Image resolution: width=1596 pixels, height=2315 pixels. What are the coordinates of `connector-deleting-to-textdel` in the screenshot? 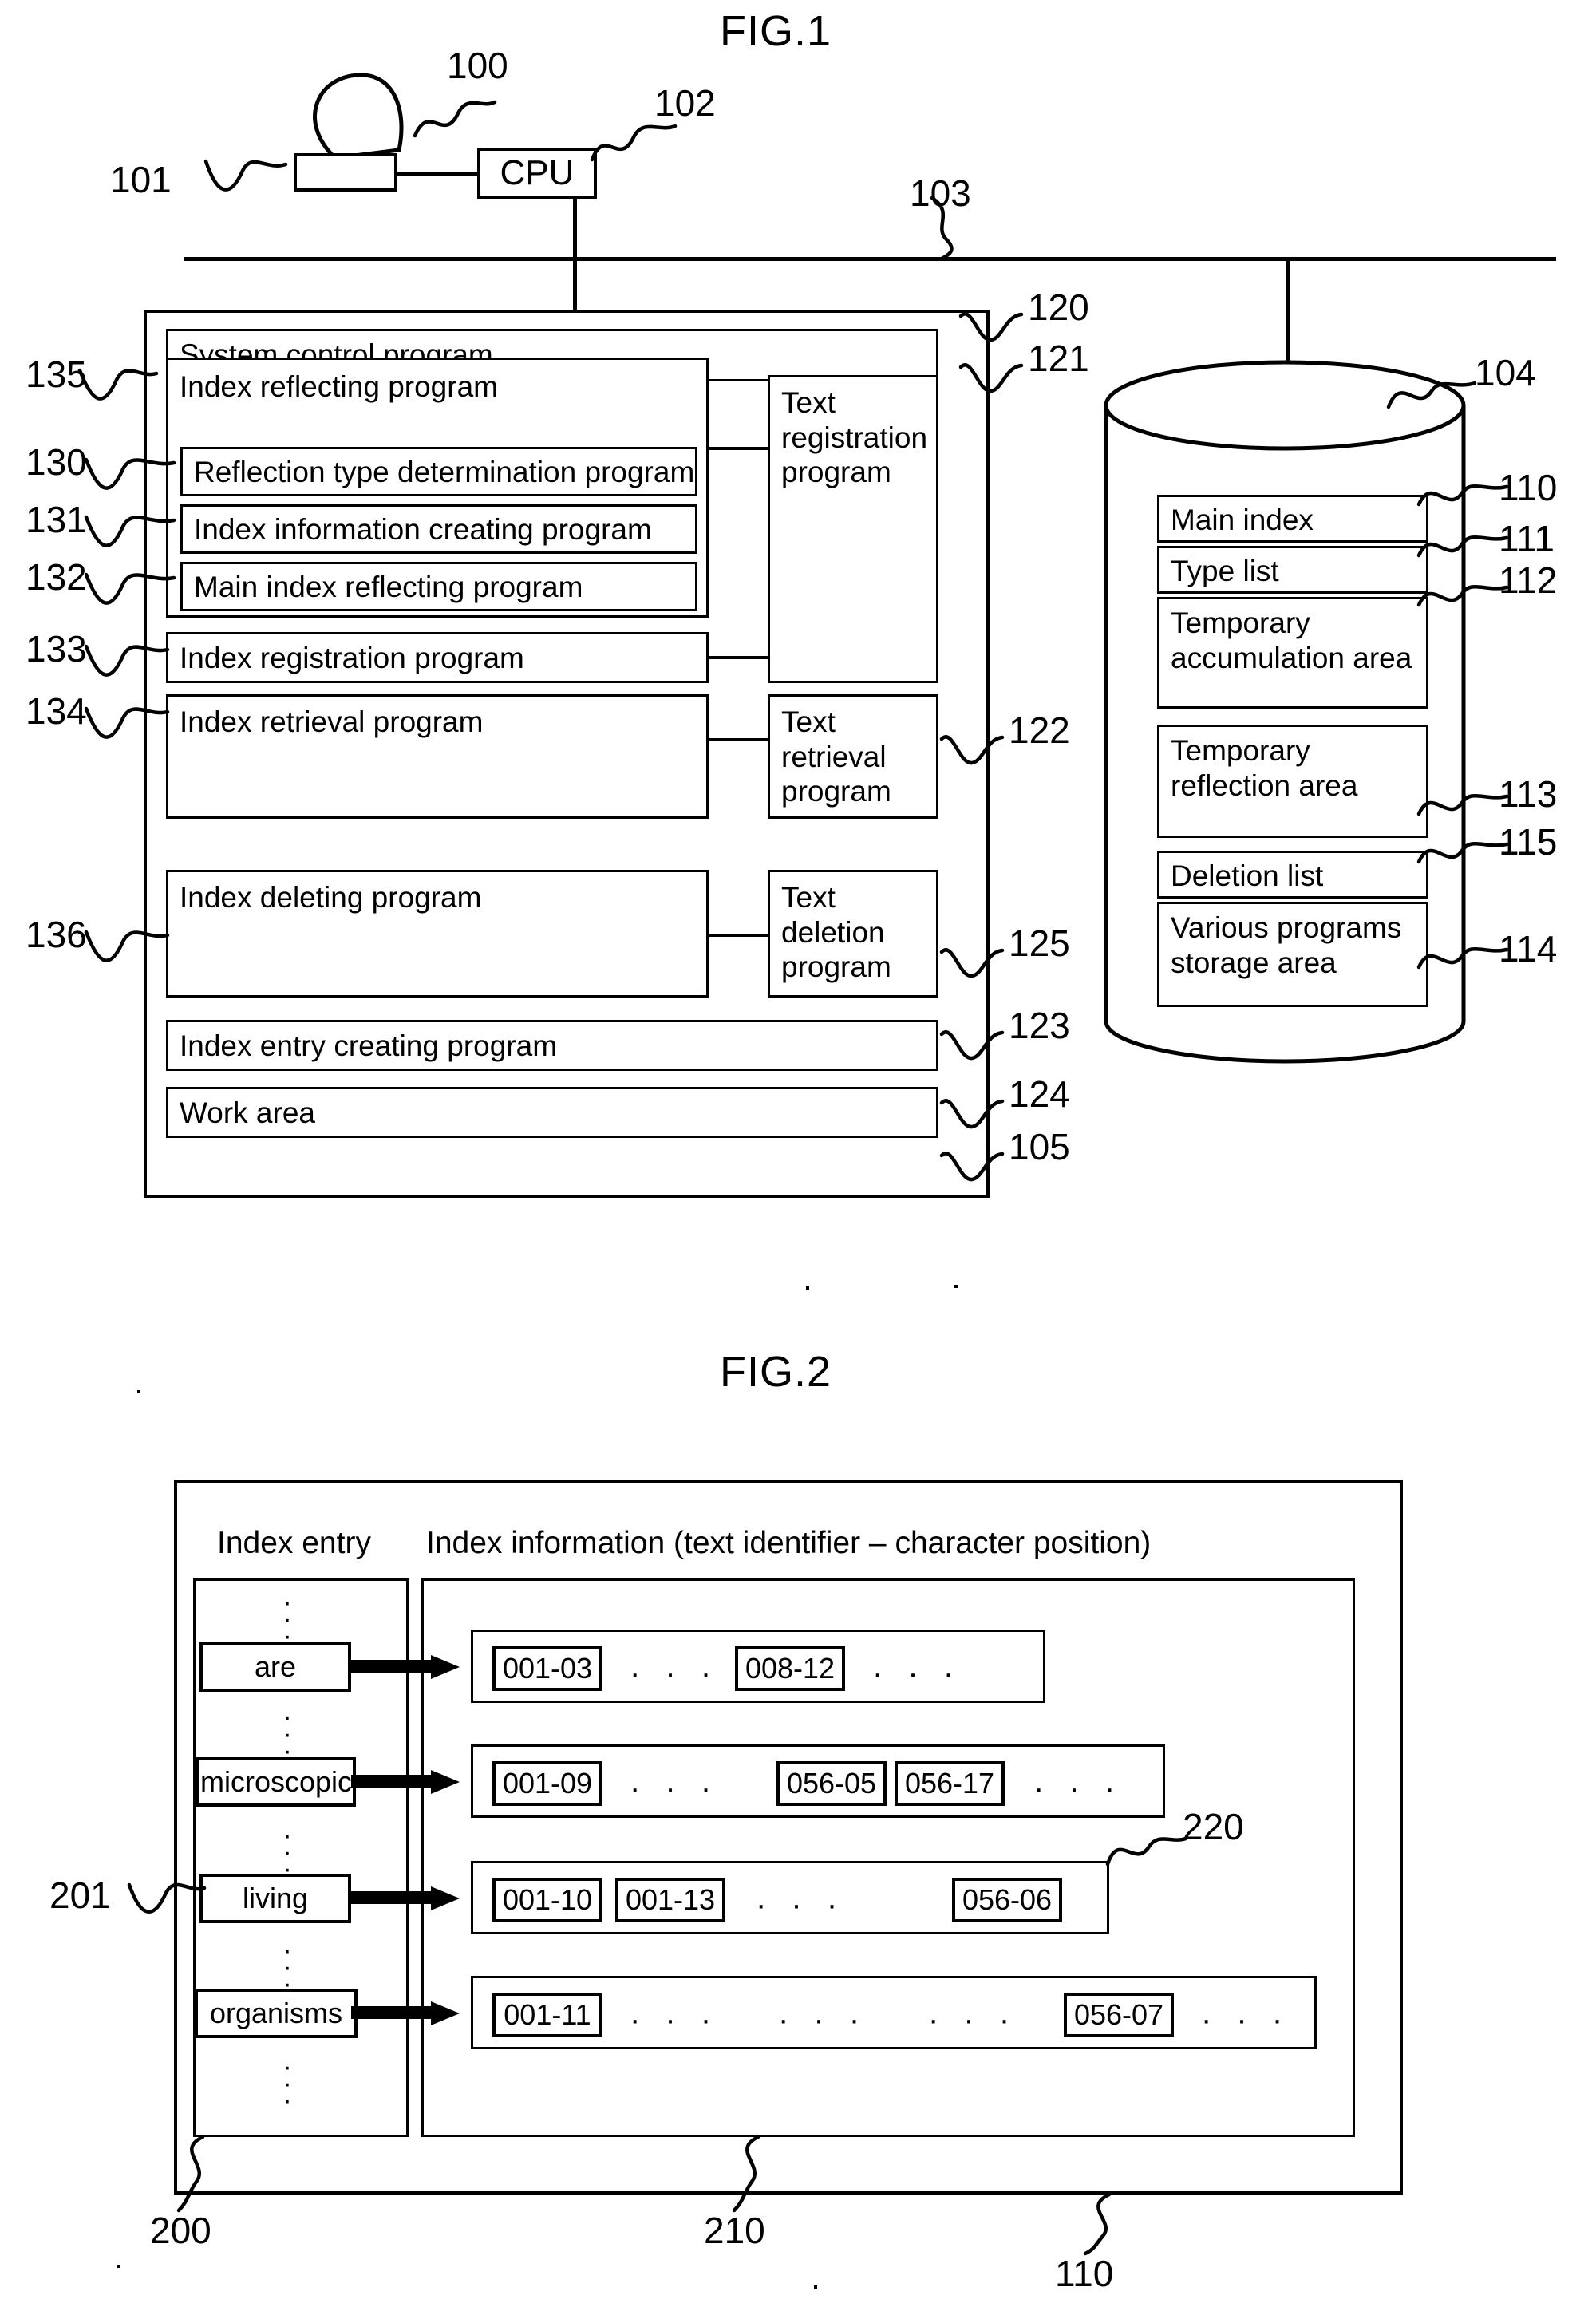 It's located at (739, 935).